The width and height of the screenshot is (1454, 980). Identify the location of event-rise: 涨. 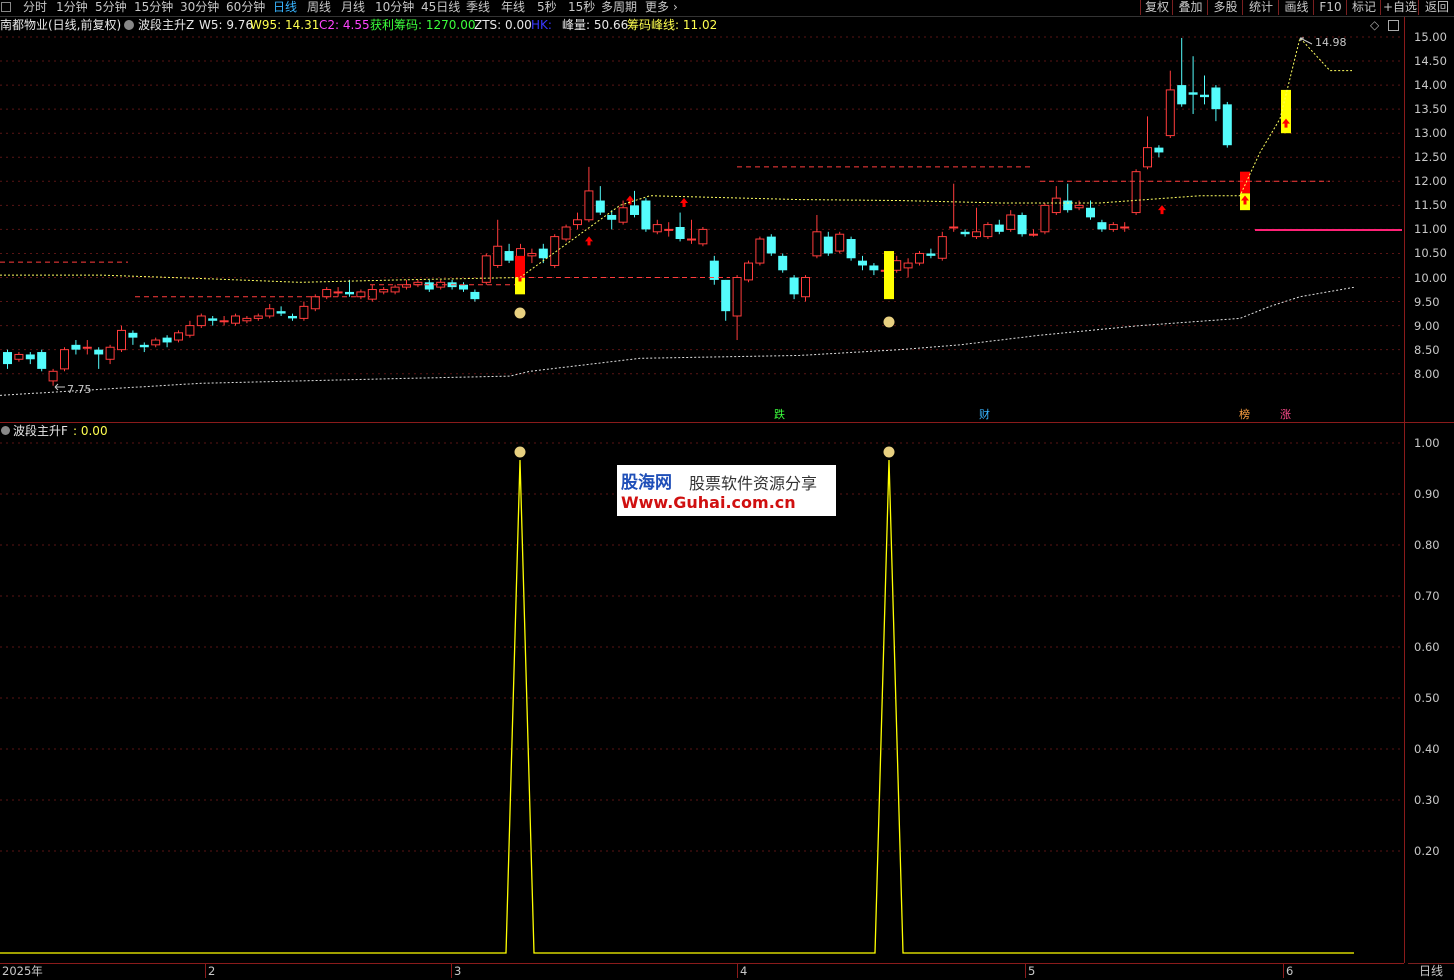
(1285, 414).